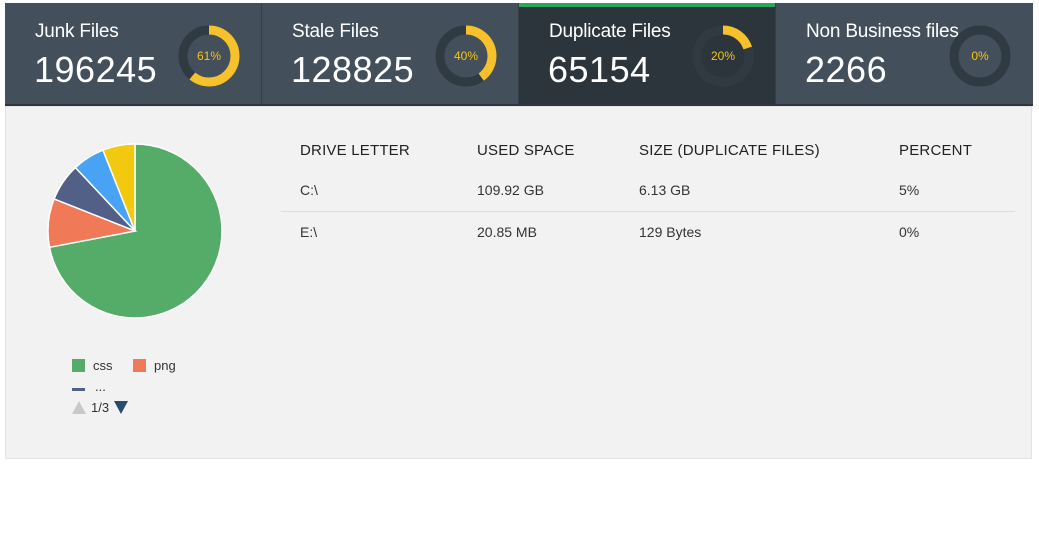  What do you see at coordinates (103, 365) in the screenshot?
I see `legend-label: css` at bounding box center [103, 365].